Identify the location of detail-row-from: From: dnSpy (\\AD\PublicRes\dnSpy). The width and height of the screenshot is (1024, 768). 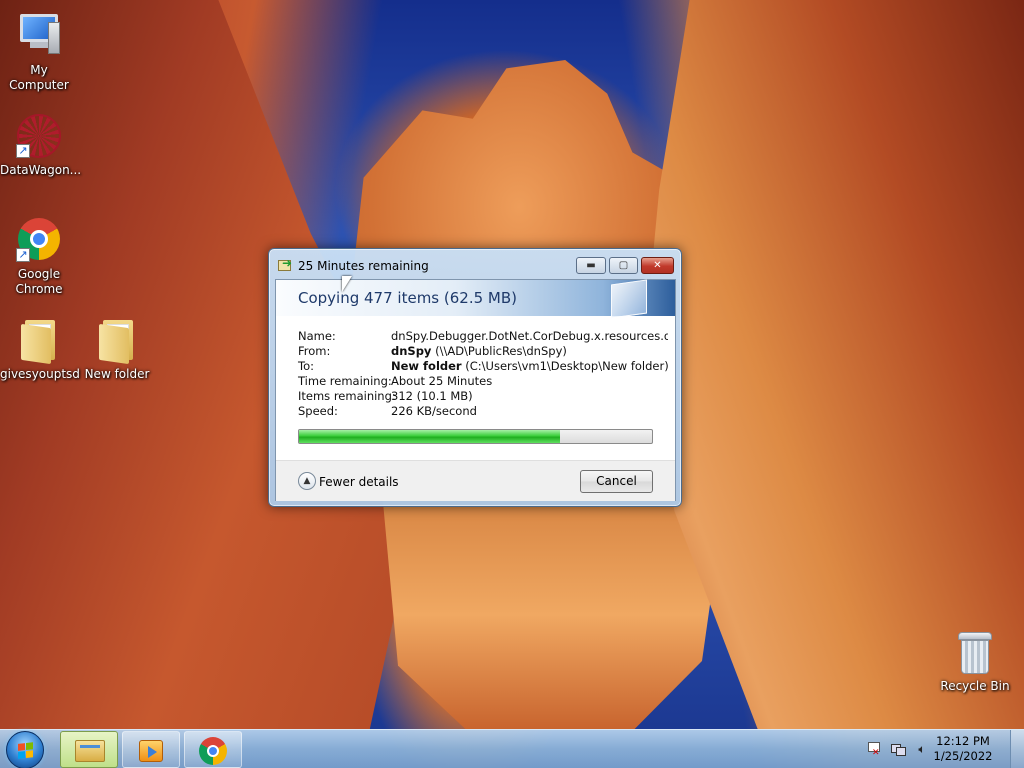
(483, 351).